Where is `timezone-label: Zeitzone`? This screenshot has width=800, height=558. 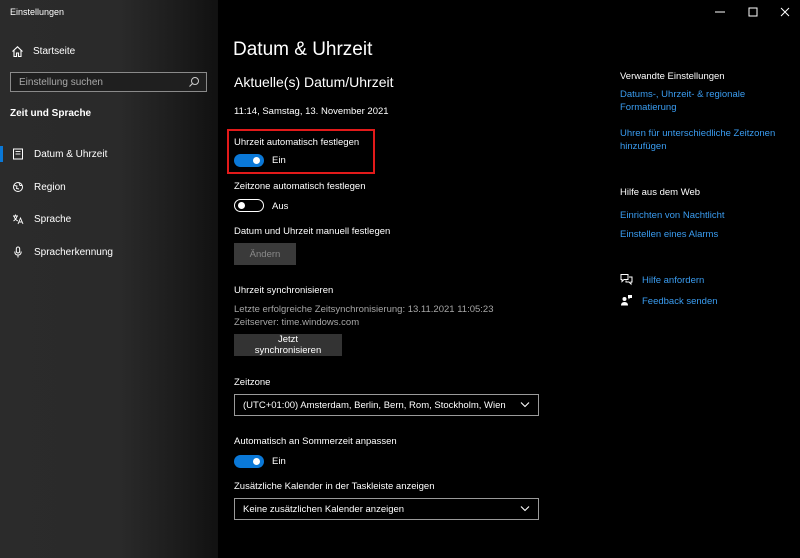 timezone-label: Zeitzone is located at coordinates (252, 382).